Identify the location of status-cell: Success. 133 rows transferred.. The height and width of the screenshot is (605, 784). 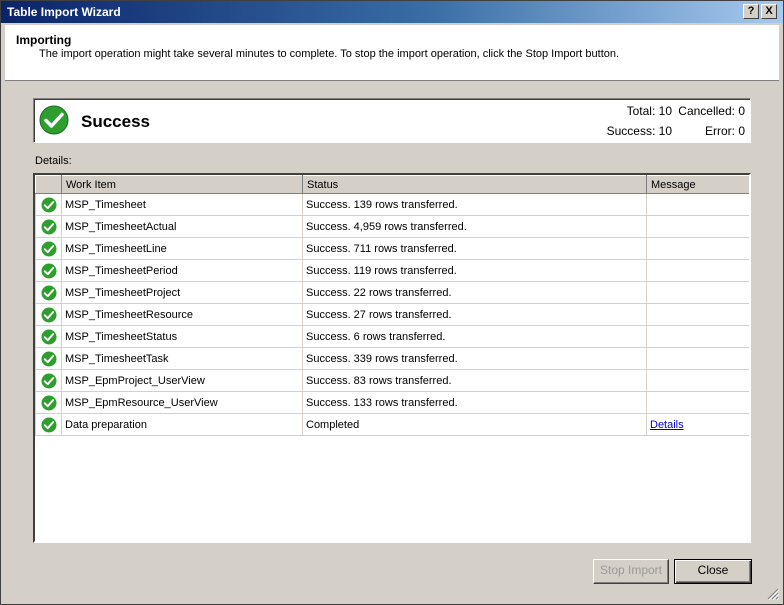
(474, 402).